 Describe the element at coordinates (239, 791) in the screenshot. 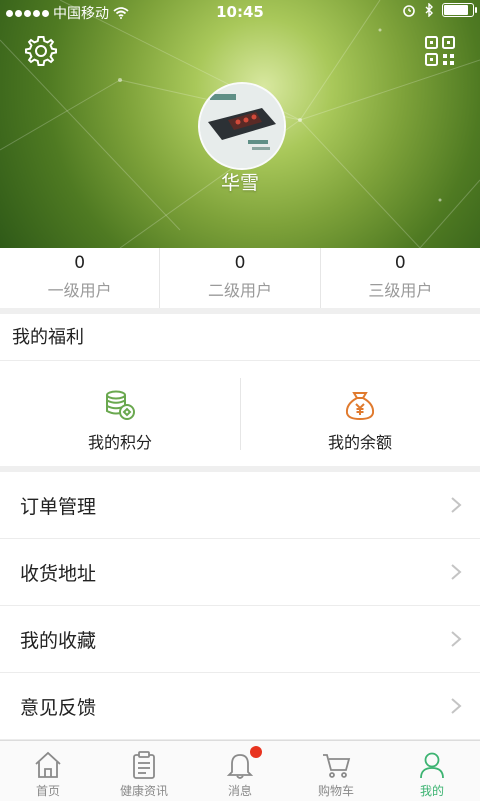

I see `tab-label: 消息` at that location.